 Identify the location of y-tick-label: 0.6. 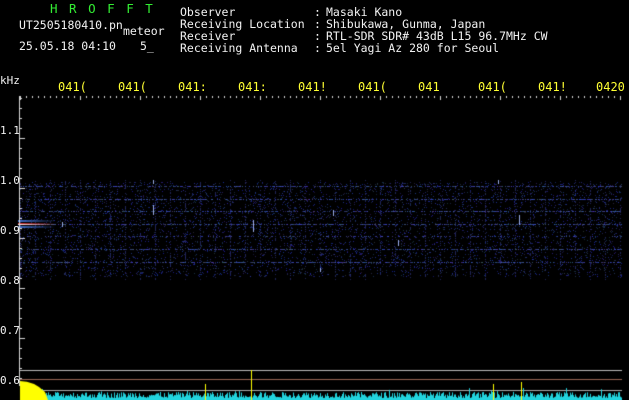
(10, 380).